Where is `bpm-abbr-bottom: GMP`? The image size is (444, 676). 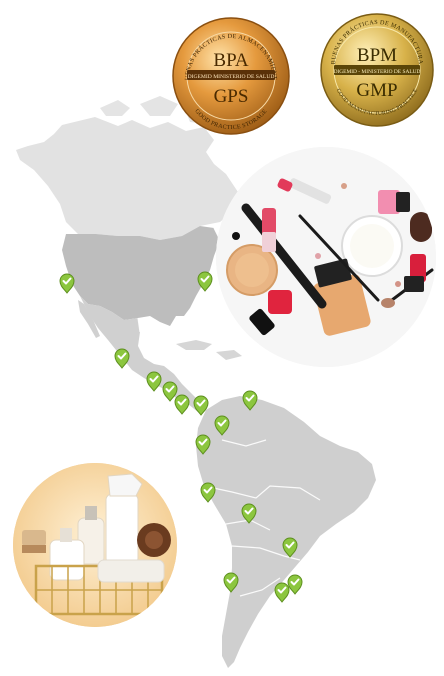 bpm-abbr-bottom: GMP is located at coordinates (376, 90).